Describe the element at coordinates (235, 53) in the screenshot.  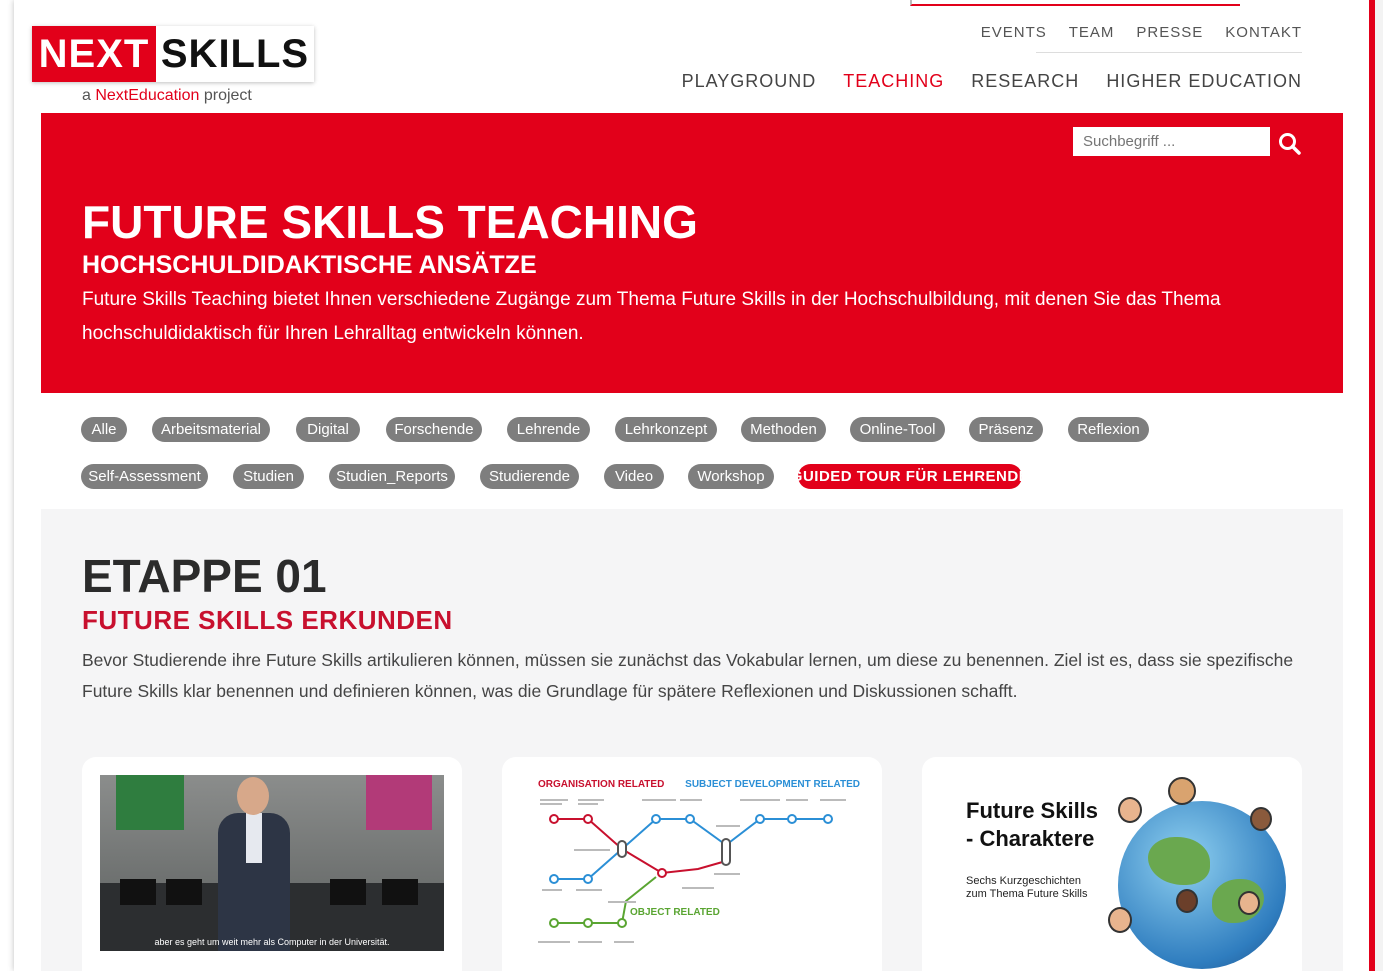
I see `logo-skills: SKILLS` at that location.